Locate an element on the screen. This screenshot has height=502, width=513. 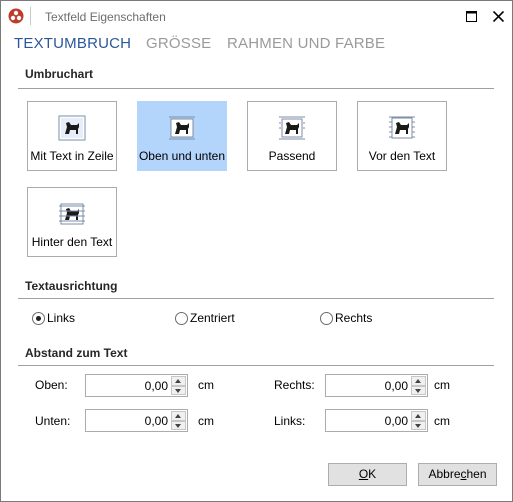
rechts-value: 0,00 is located at coordinates (396, 386).